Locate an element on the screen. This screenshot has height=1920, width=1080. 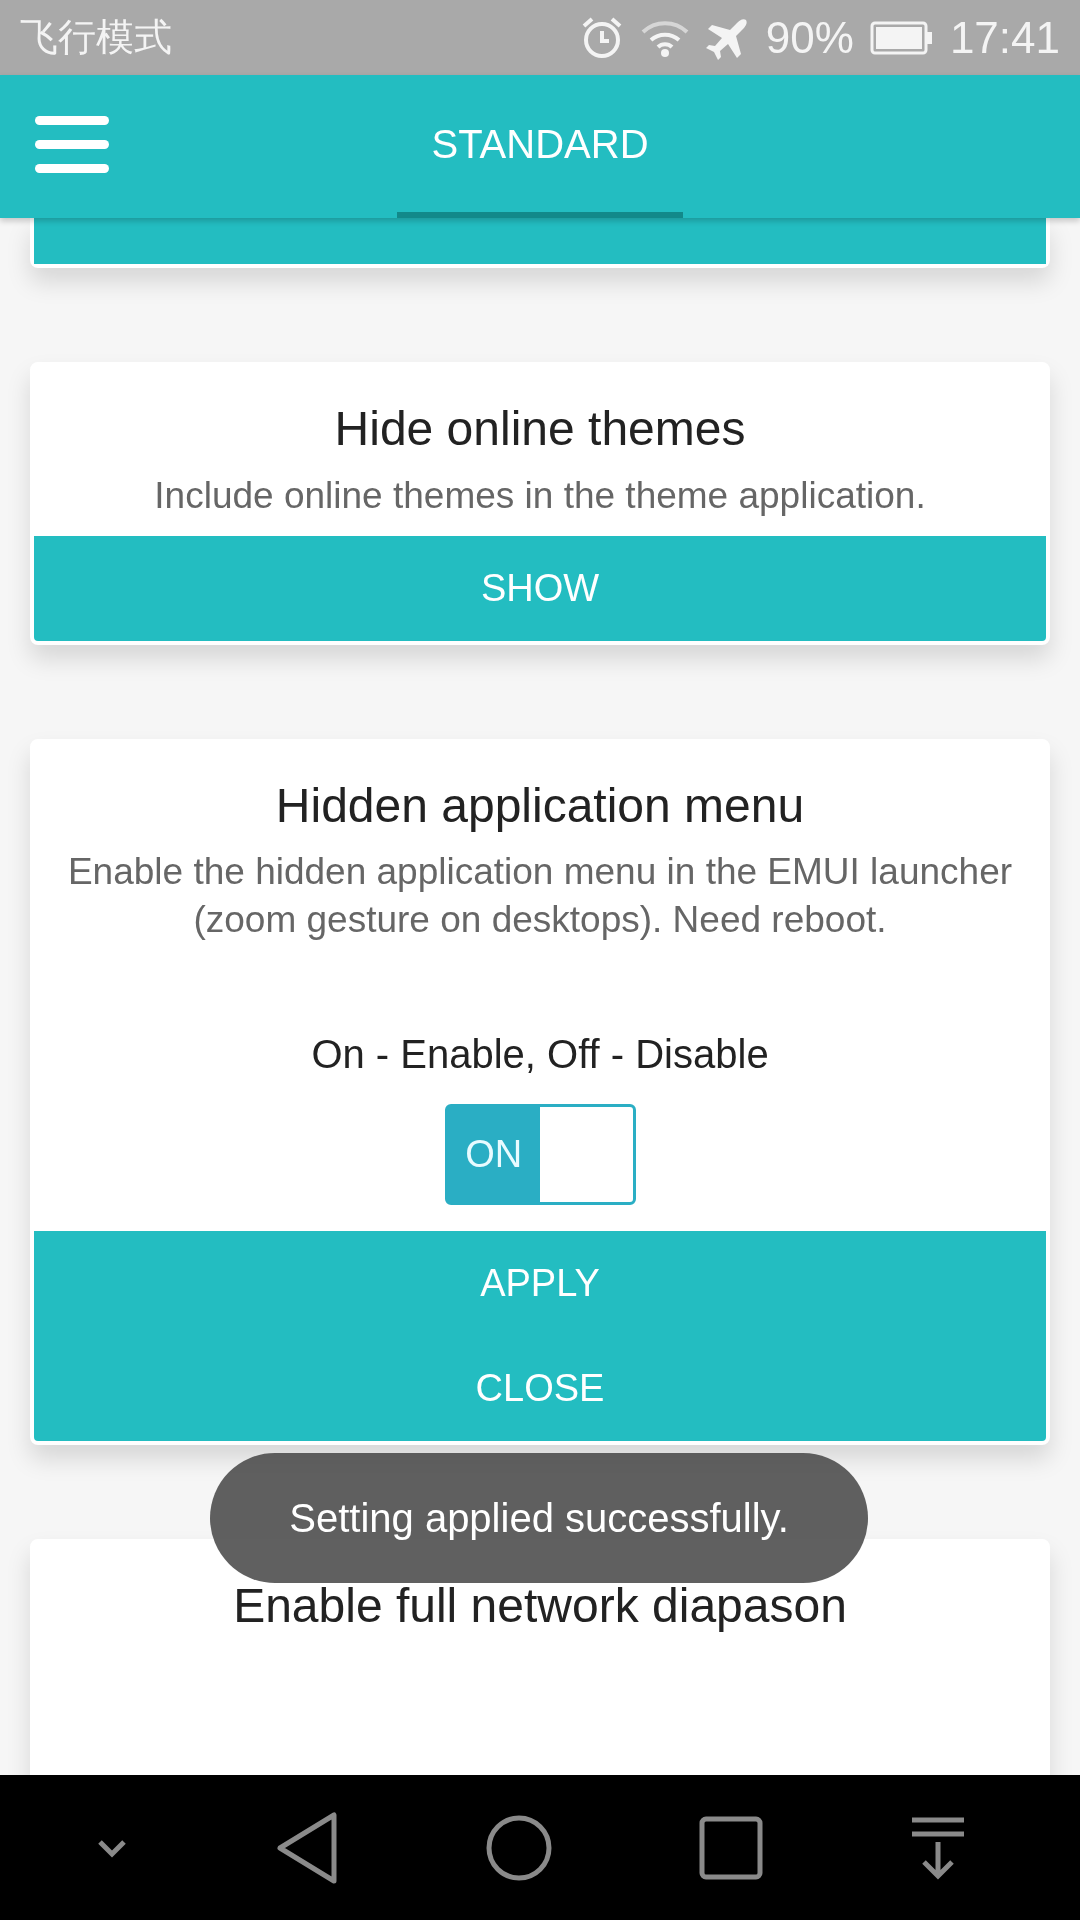
toggle-switch: ON is located at coordinates (540, 1155).